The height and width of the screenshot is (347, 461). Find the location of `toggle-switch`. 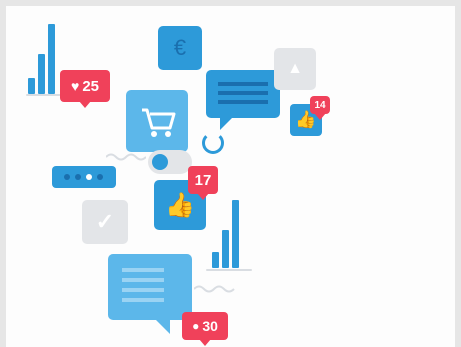

toggle-switch is located at coordinates (170, 162).